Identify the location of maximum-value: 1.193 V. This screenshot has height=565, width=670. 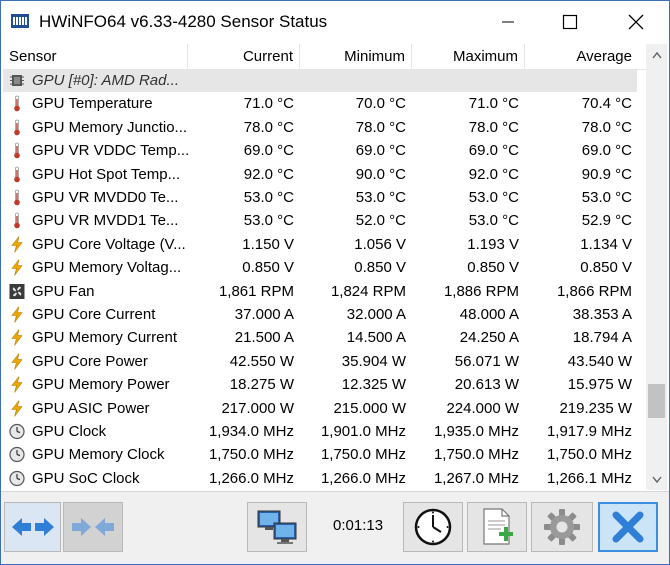
(493, 244).